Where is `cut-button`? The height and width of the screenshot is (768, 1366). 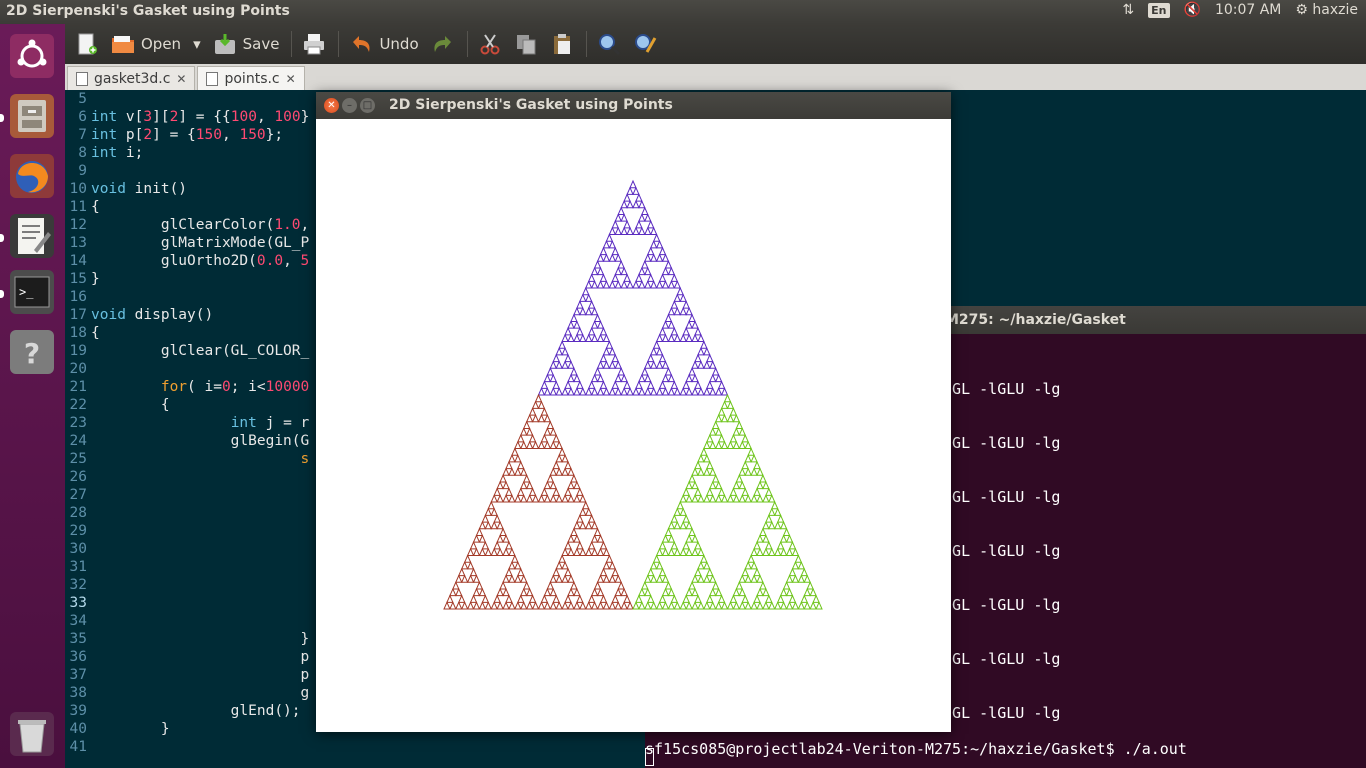
cut-button is located at coordinates (490, 44).